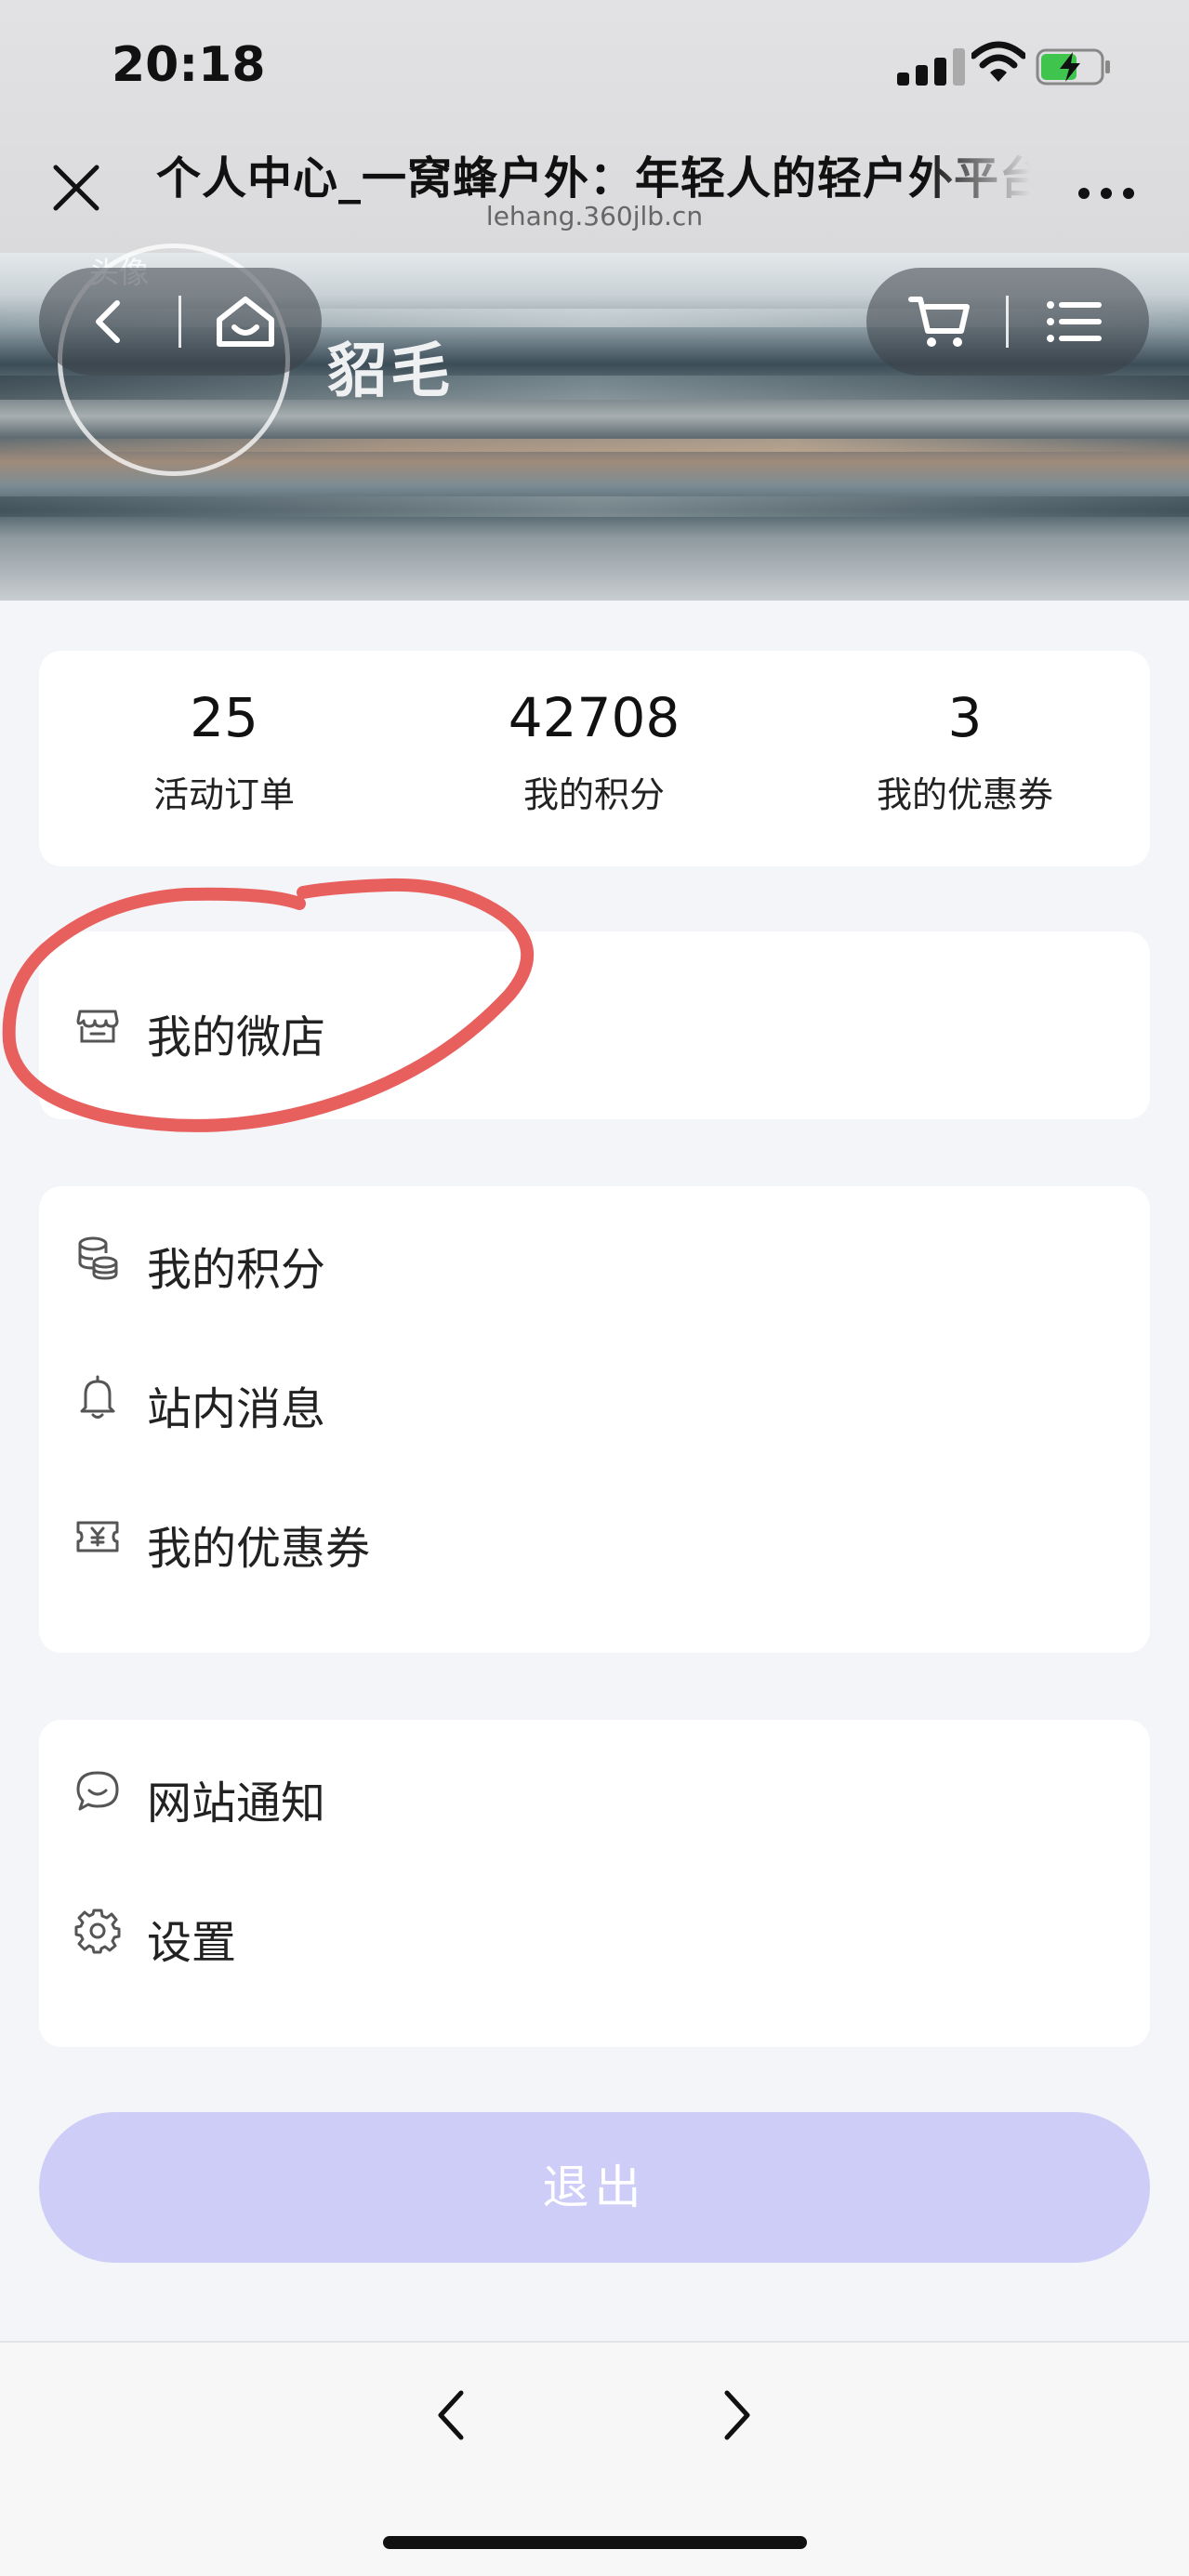 This screenshot has height=2576, width=1189. Describe the element at coordinates (965, 751) in the screenshot. I see `stat-coupons: 3 我的优惠券` at that location.